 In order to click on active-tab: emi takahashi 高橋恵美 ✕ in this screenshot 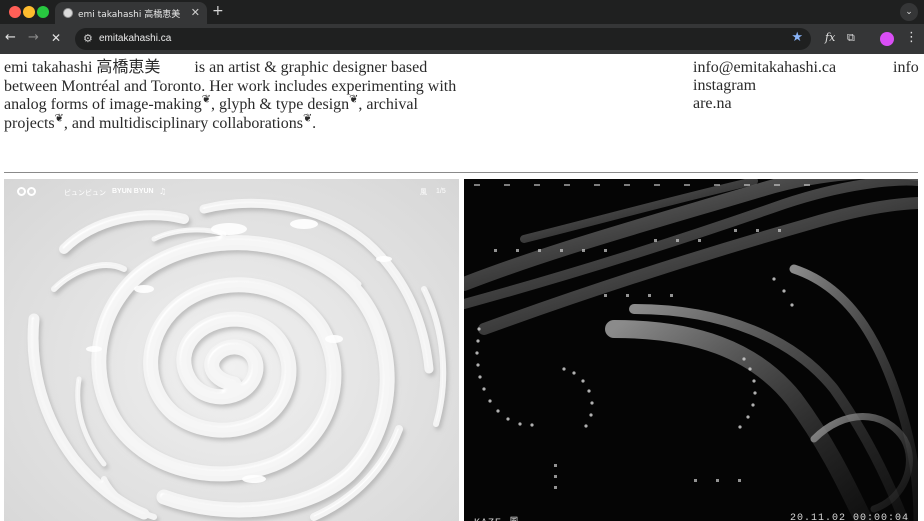, I will do `click(131, 13)`.